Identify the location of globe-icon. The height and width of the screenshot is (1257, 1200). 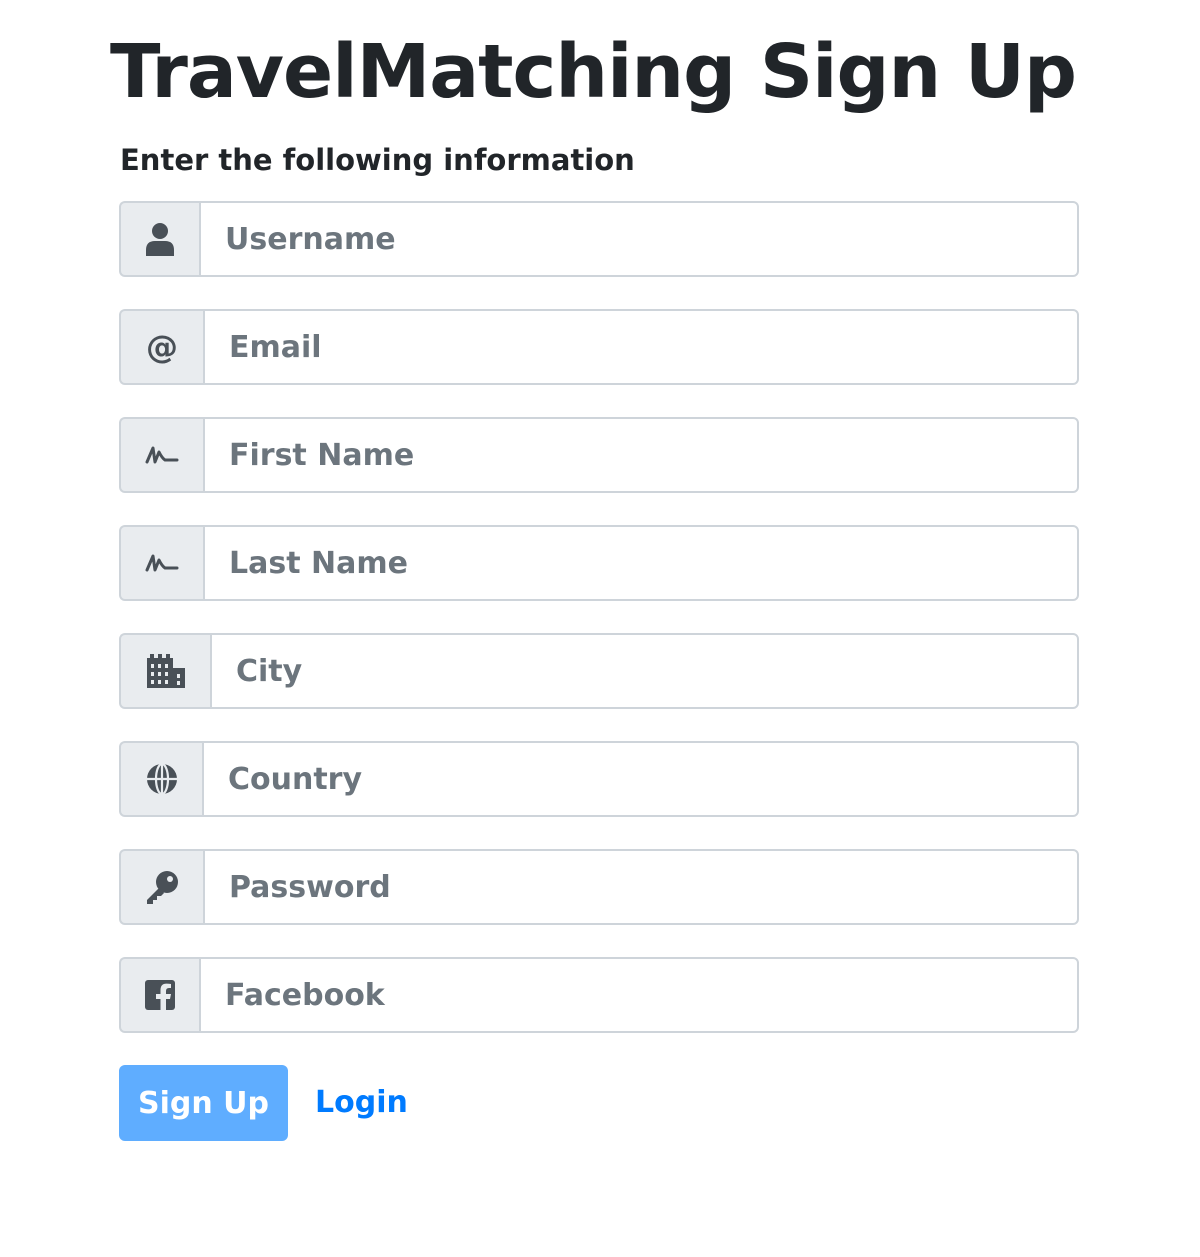
(160, 779).